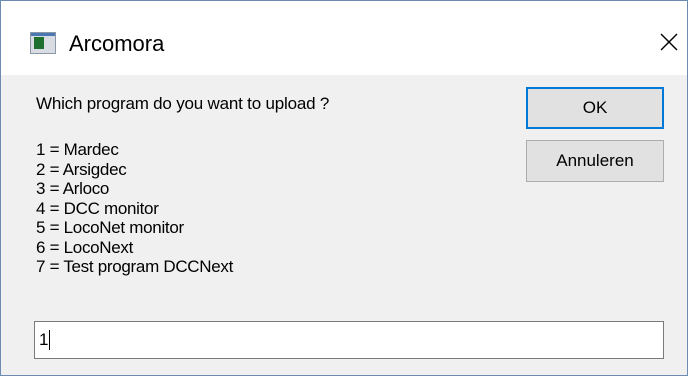 Image resolution: width=688 pixels, height=376 pixels. Describe the element at coordinates (135, 266) in the screenshot. I see `option-item: 7 = Test program DCCNext` at that location.